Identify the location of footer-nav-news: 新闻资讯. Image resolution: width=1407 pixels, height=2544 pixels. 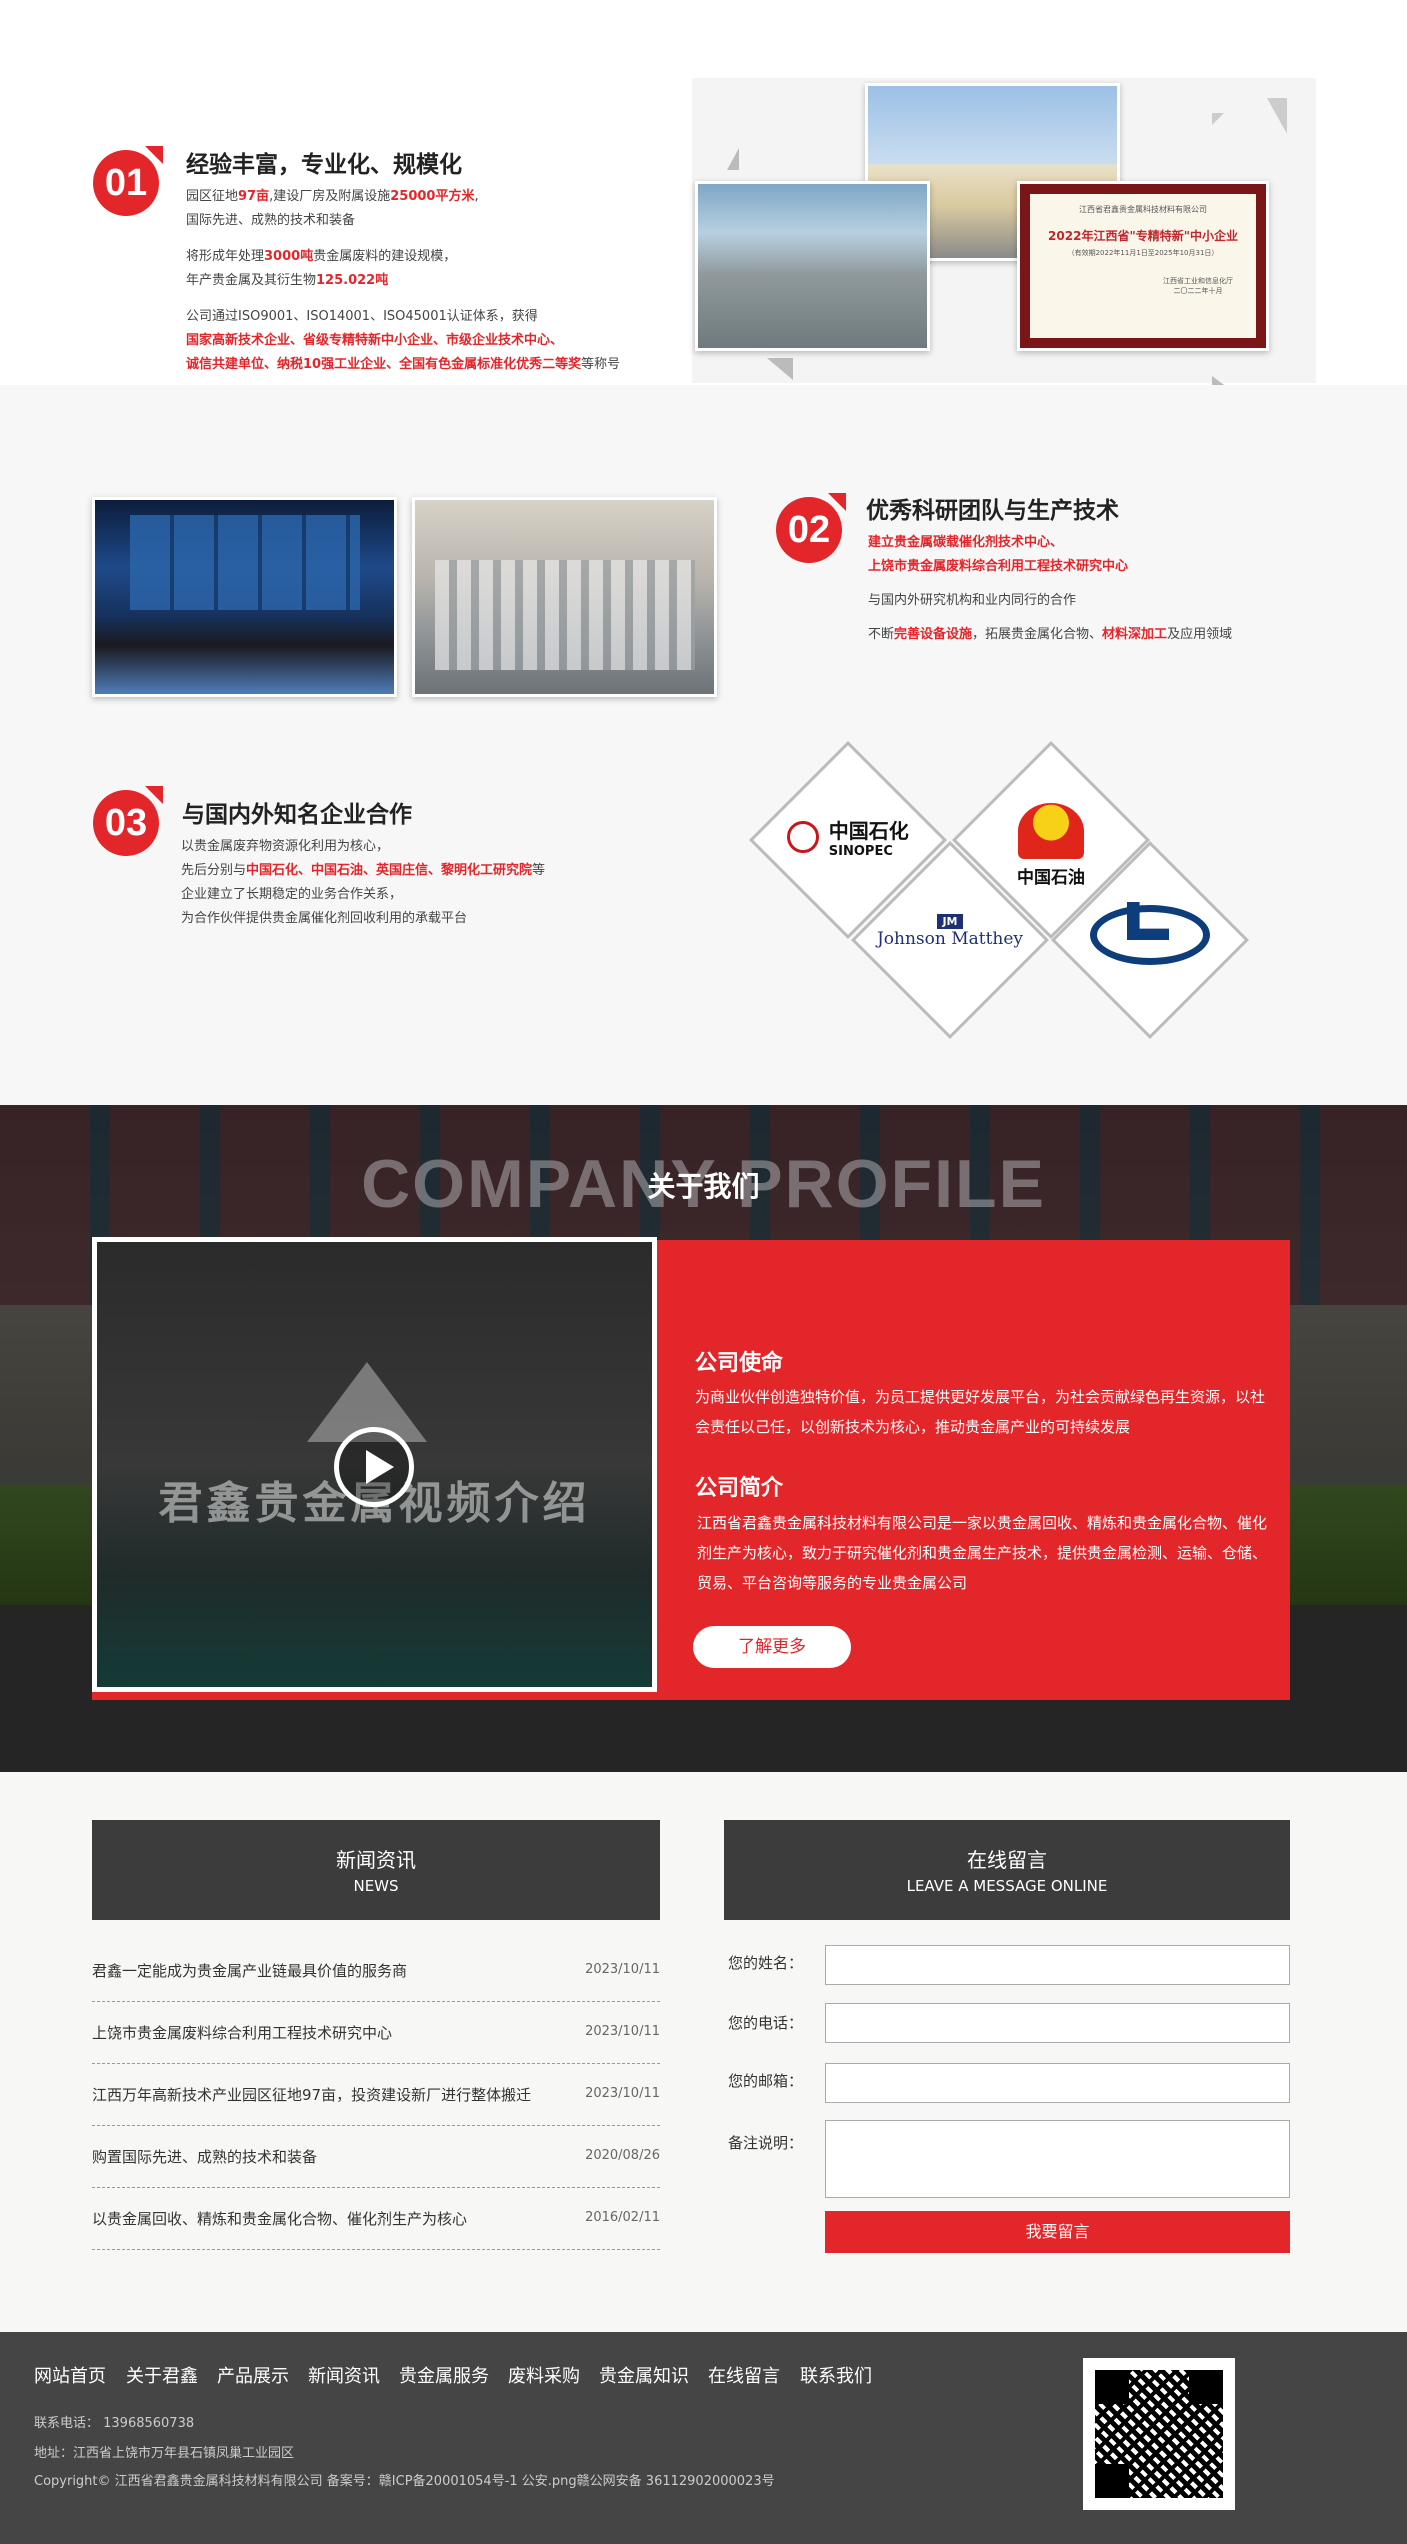
(344, 2375).